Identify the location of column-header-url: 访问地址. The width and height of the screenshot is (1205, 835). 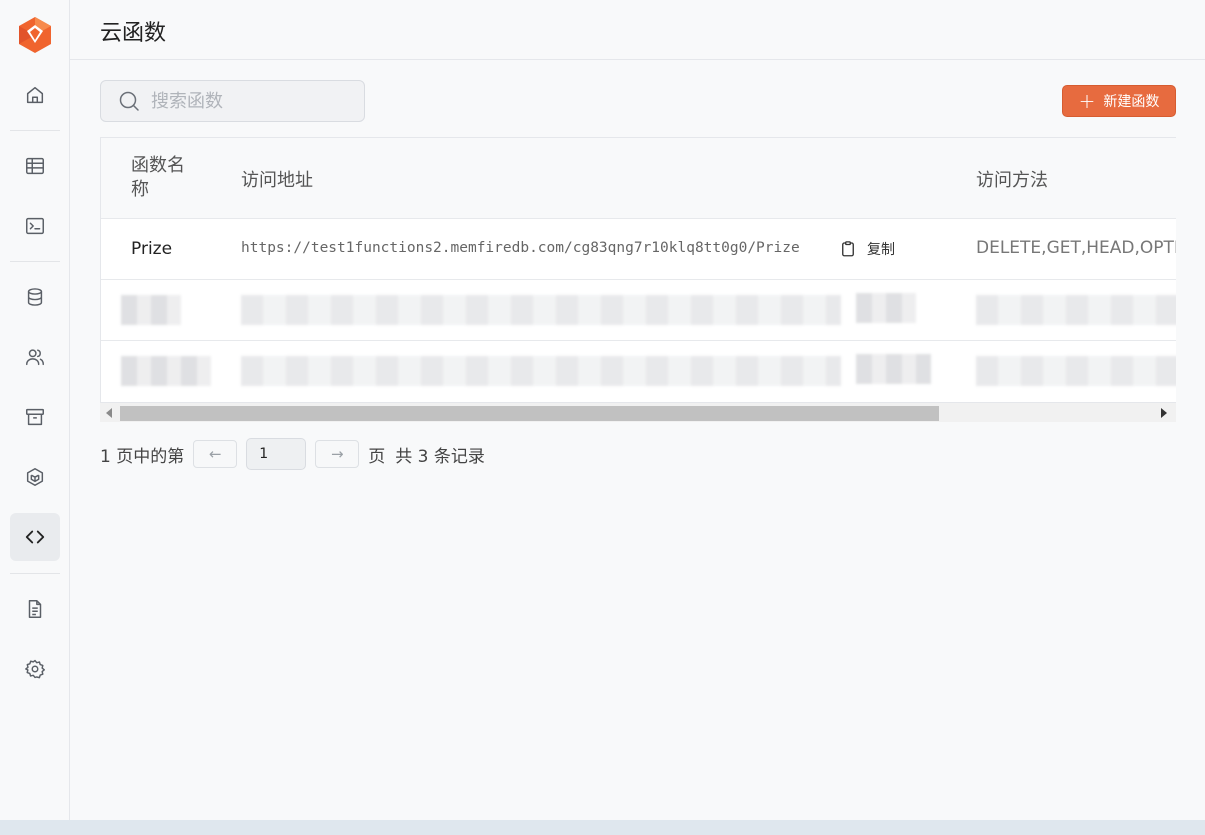
(277, 179).